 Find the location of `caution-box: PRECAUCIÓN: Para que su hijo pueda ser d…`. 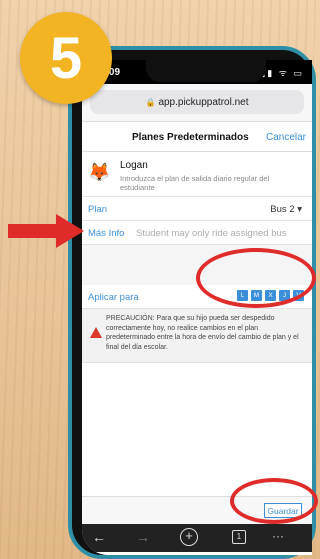

caution-box: PRECAUCIÓN: Para que su hijo pueda ser d… is located at coordinates (197, 336).